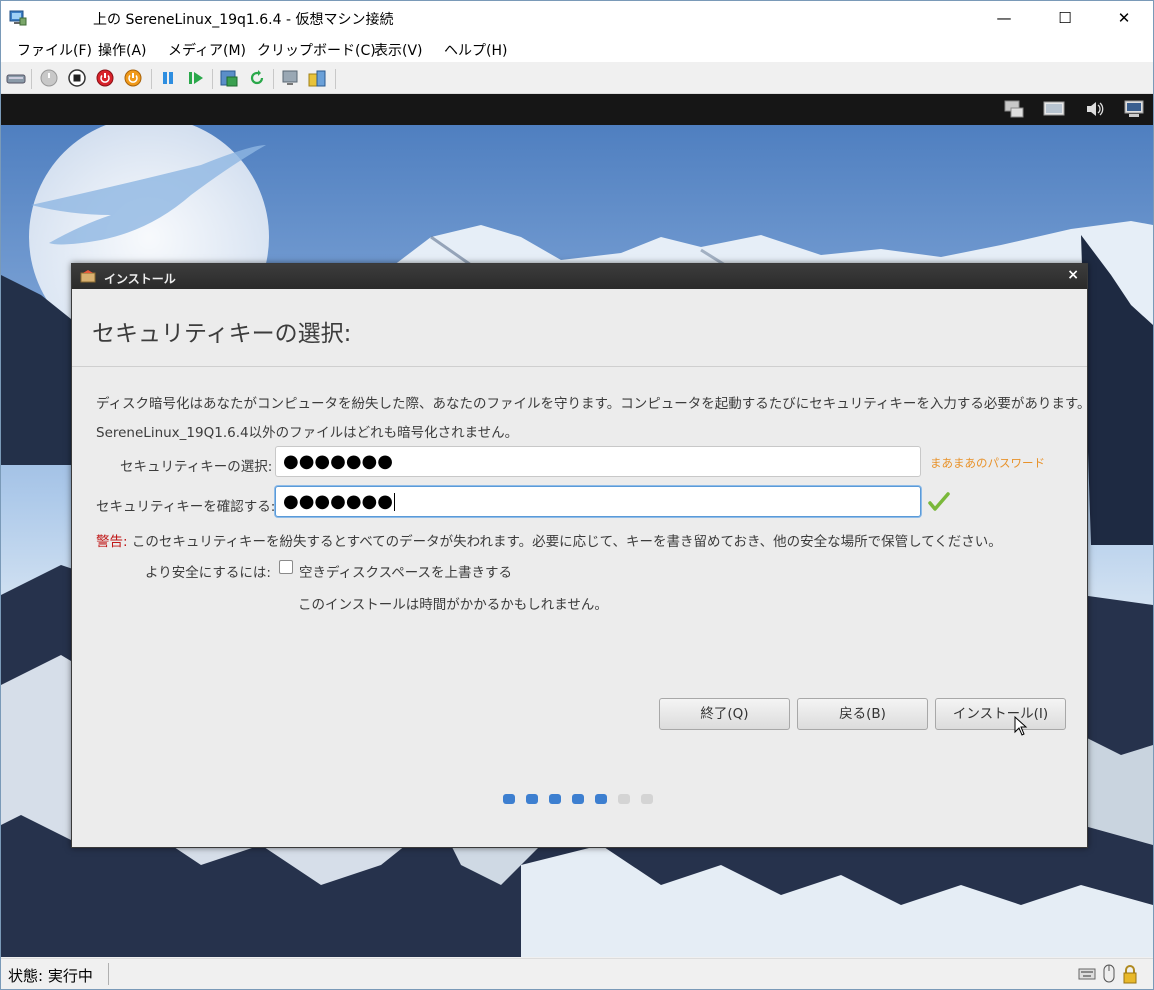 This screenshot has height=990, width=1154. What do you see at coordinates (133, 78) in the screenshot?
I see `save-state-icon` at bounding box center [133, 78].